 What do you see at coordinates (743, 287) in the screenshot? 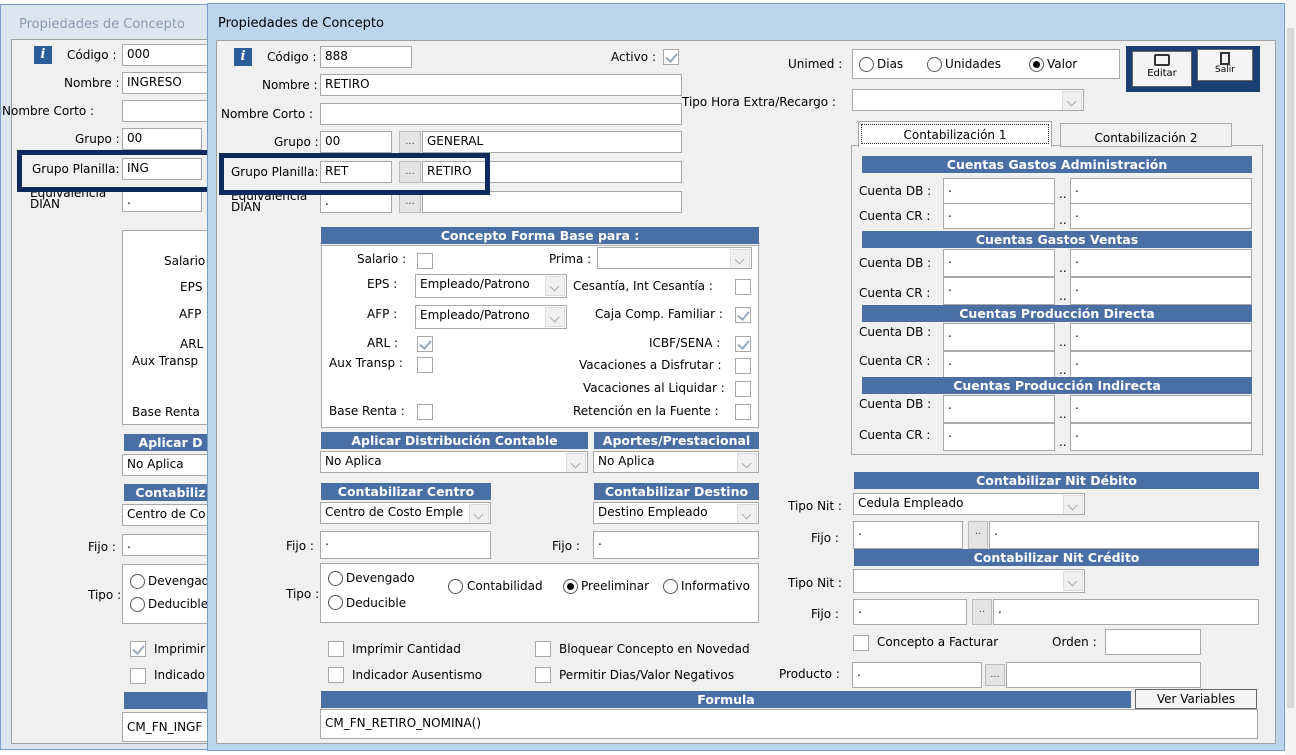
I see `cesantia-checkbox` at bounding box center [743, 287].